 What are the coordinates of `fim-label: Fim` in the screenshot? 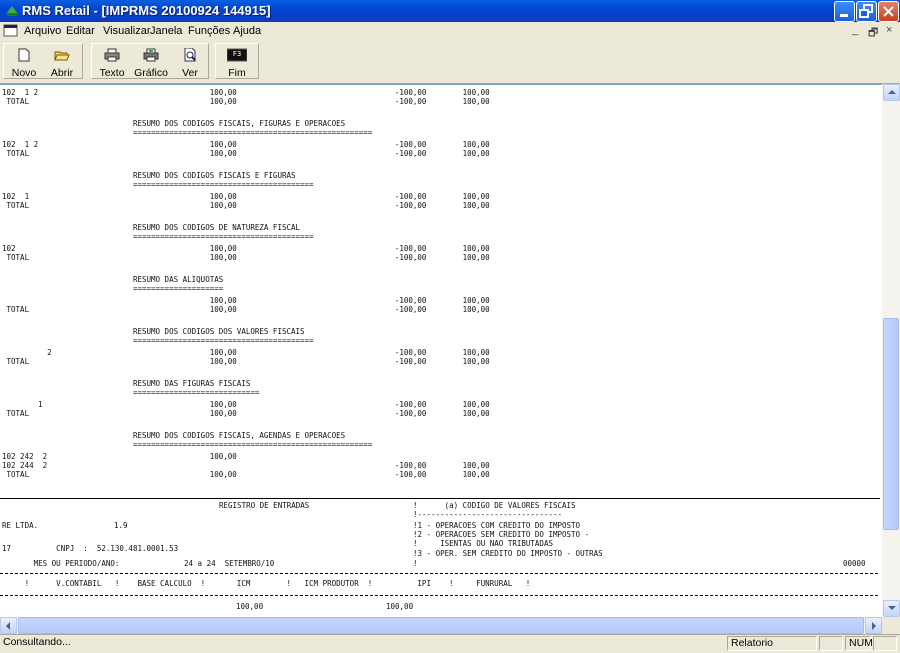 It's located at (237, 73).